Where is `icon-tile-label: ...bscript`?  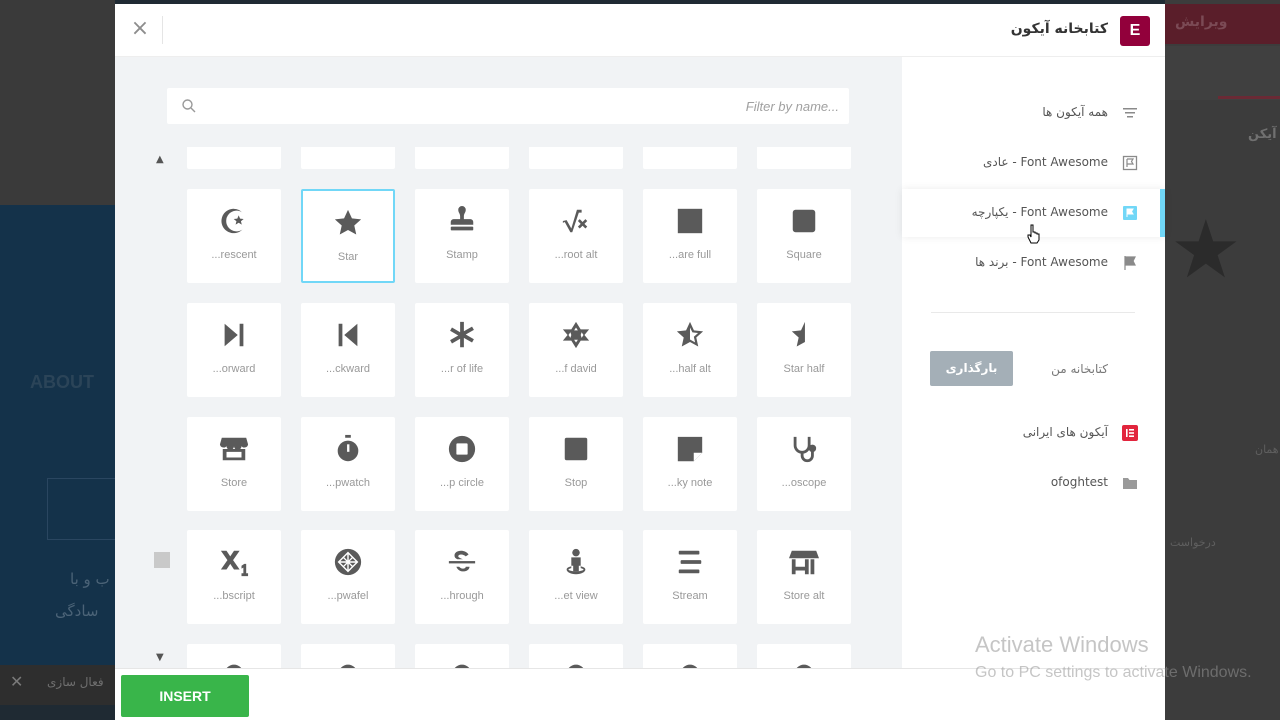 icon-tile-label: ...bscript is located at coordinates (234, 596).